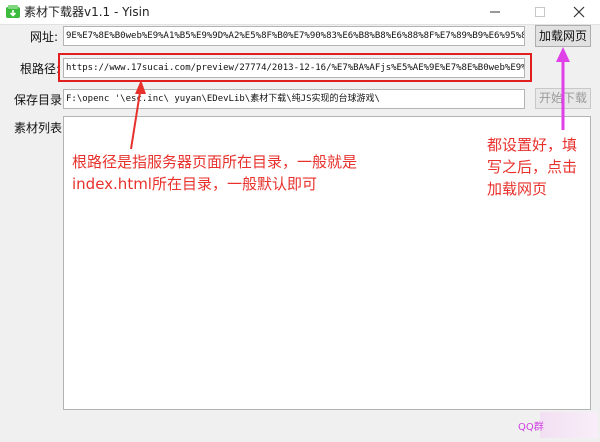  Describe the element at coordinates (531, 427) in the screenshot. I see `qq-group-watermark: QQ群` at that location.